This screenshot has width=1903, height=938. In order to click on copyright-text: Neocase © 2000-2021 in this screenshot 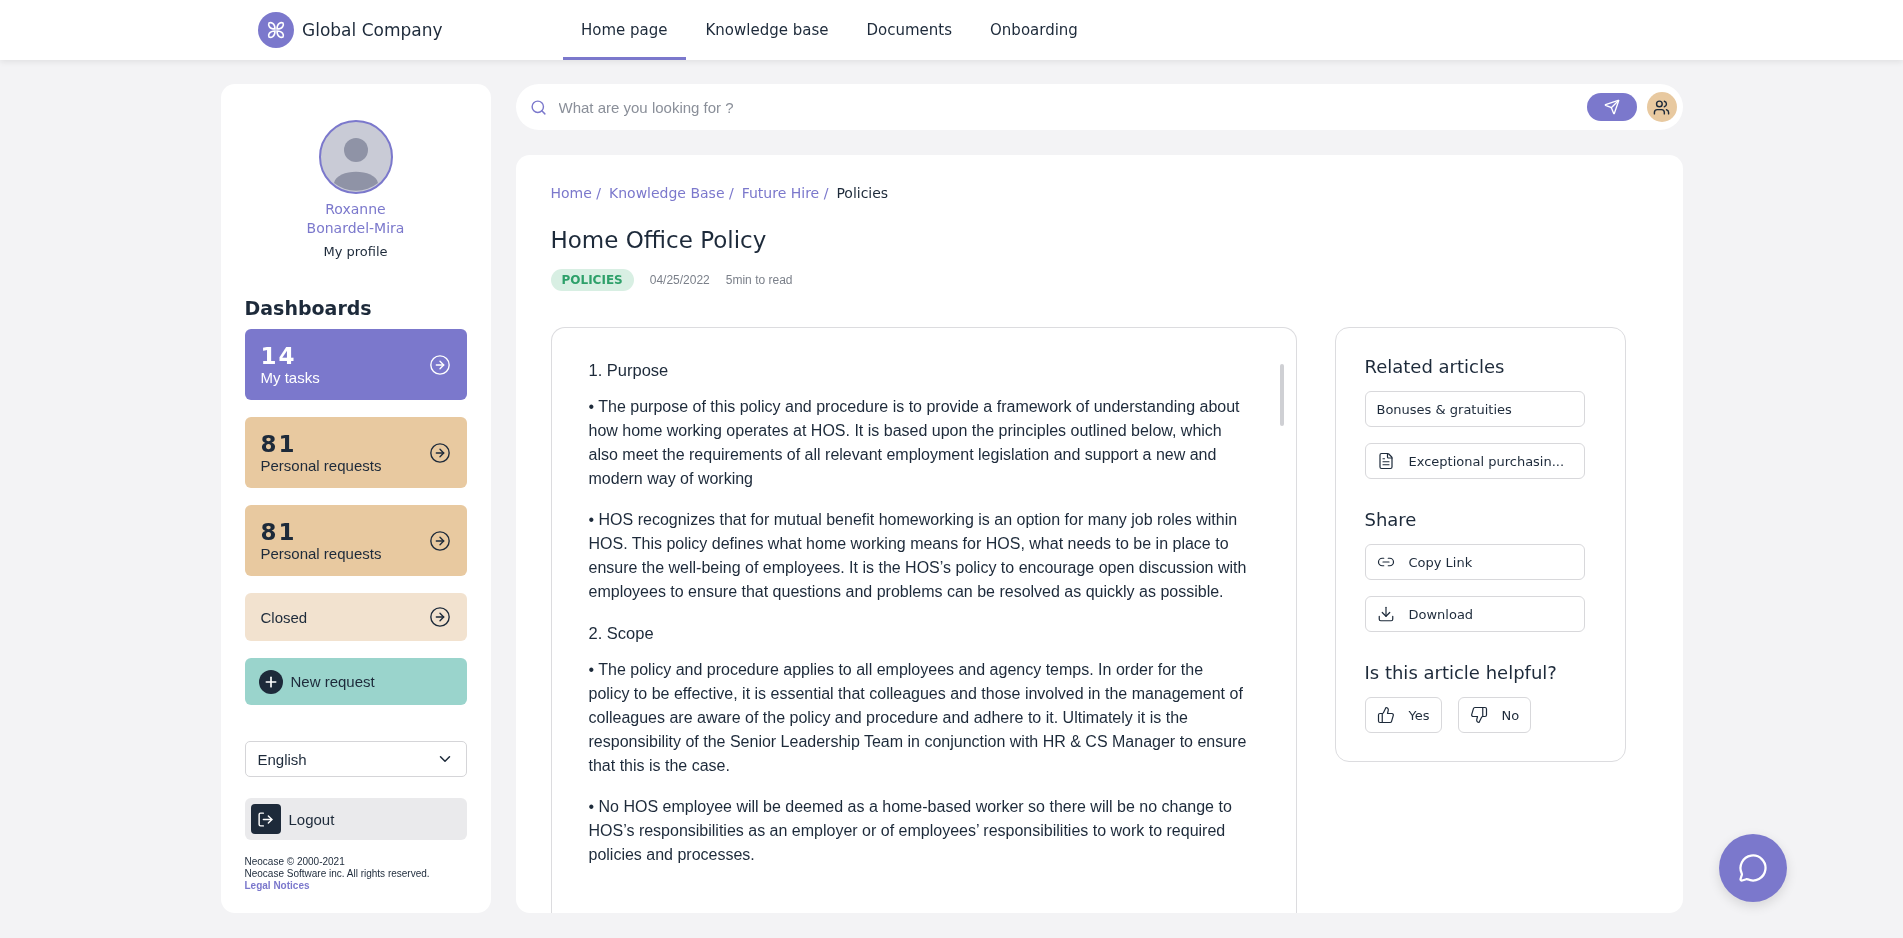, I will do `click(295, 862)`.